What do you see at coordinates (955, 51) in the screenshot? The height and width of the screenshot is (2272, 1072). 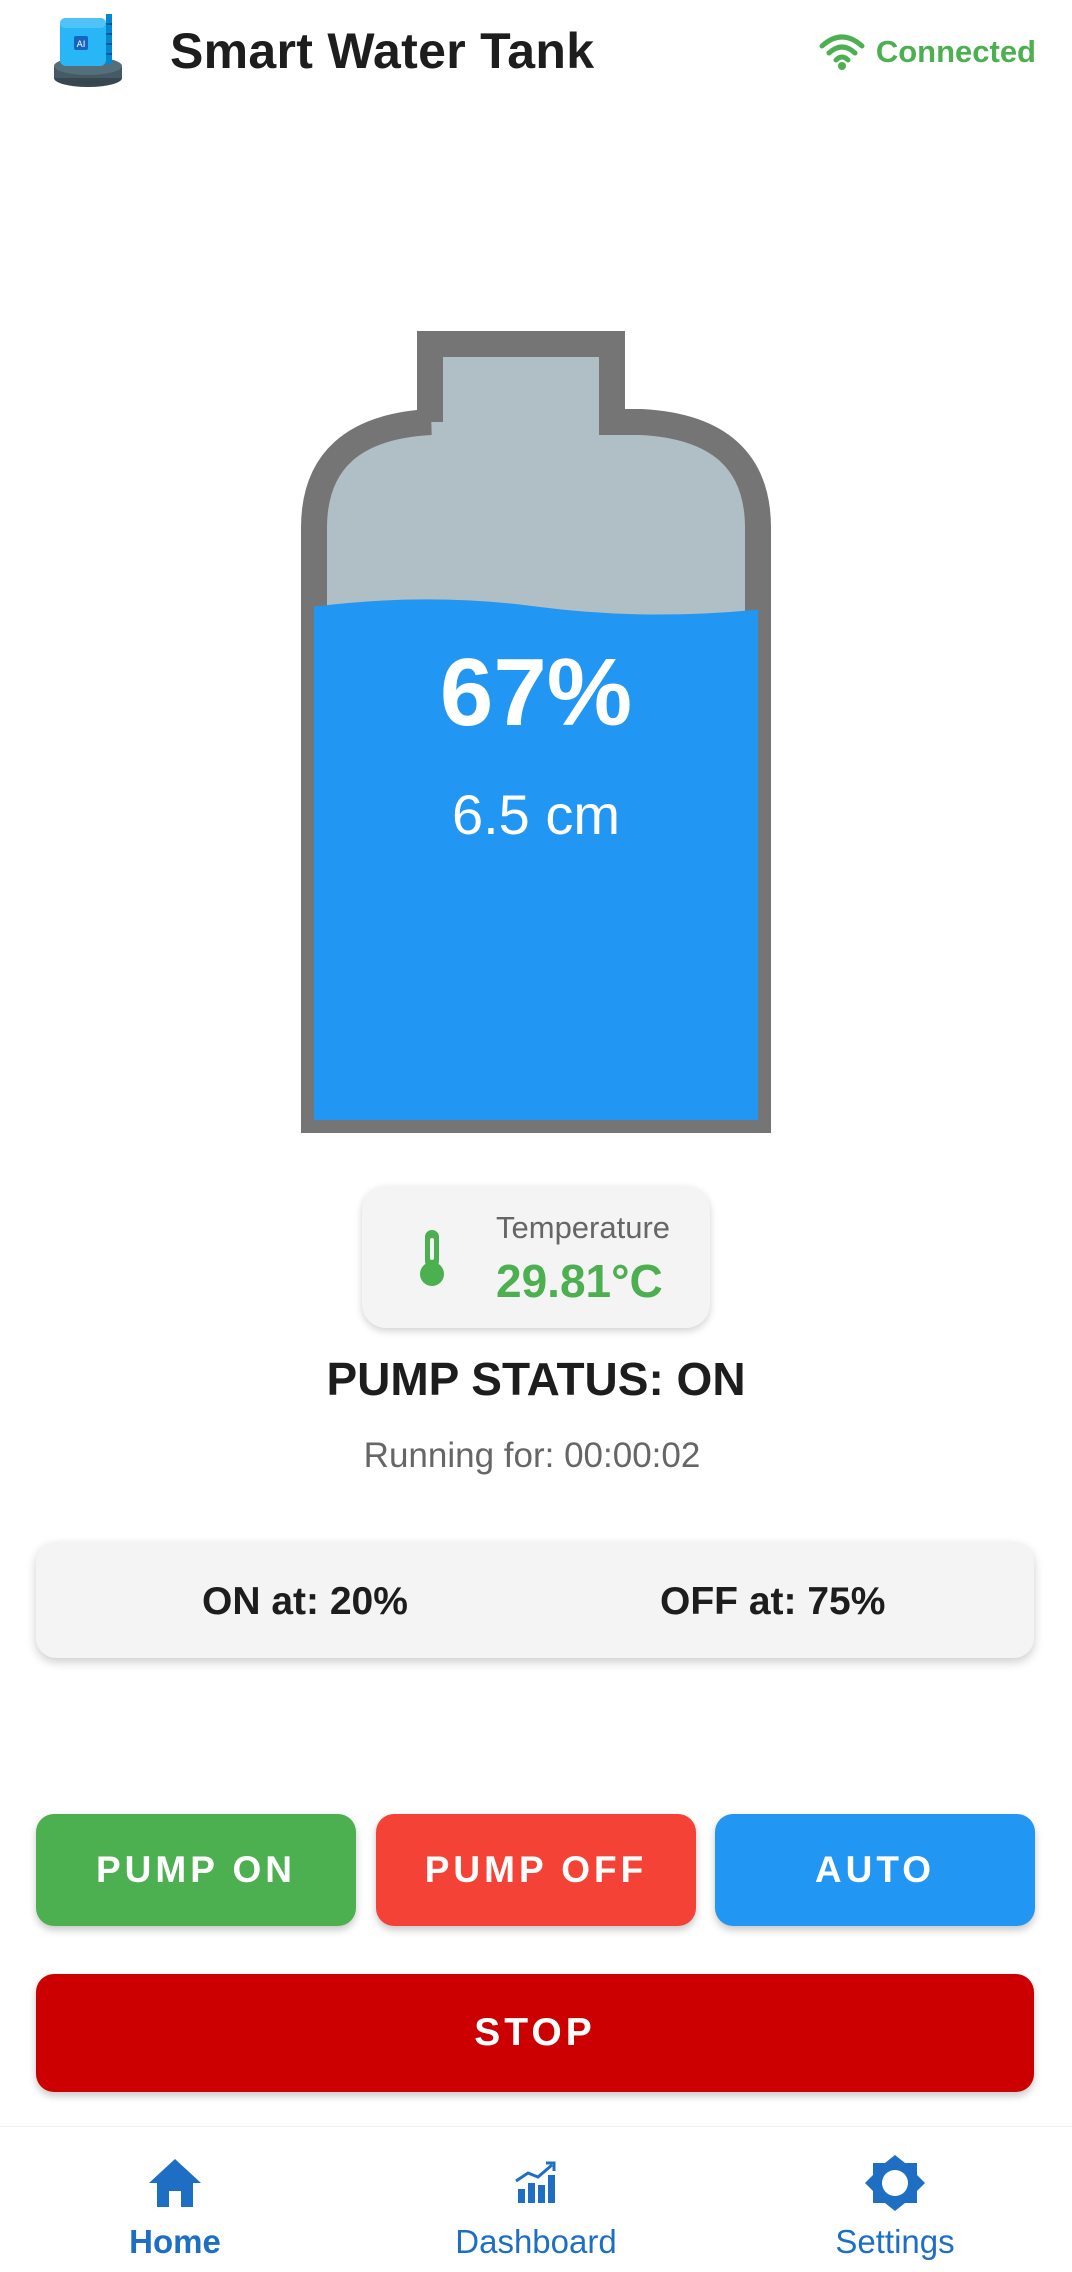 I see `connection-label: Connected` at bounding box center [955, 51].